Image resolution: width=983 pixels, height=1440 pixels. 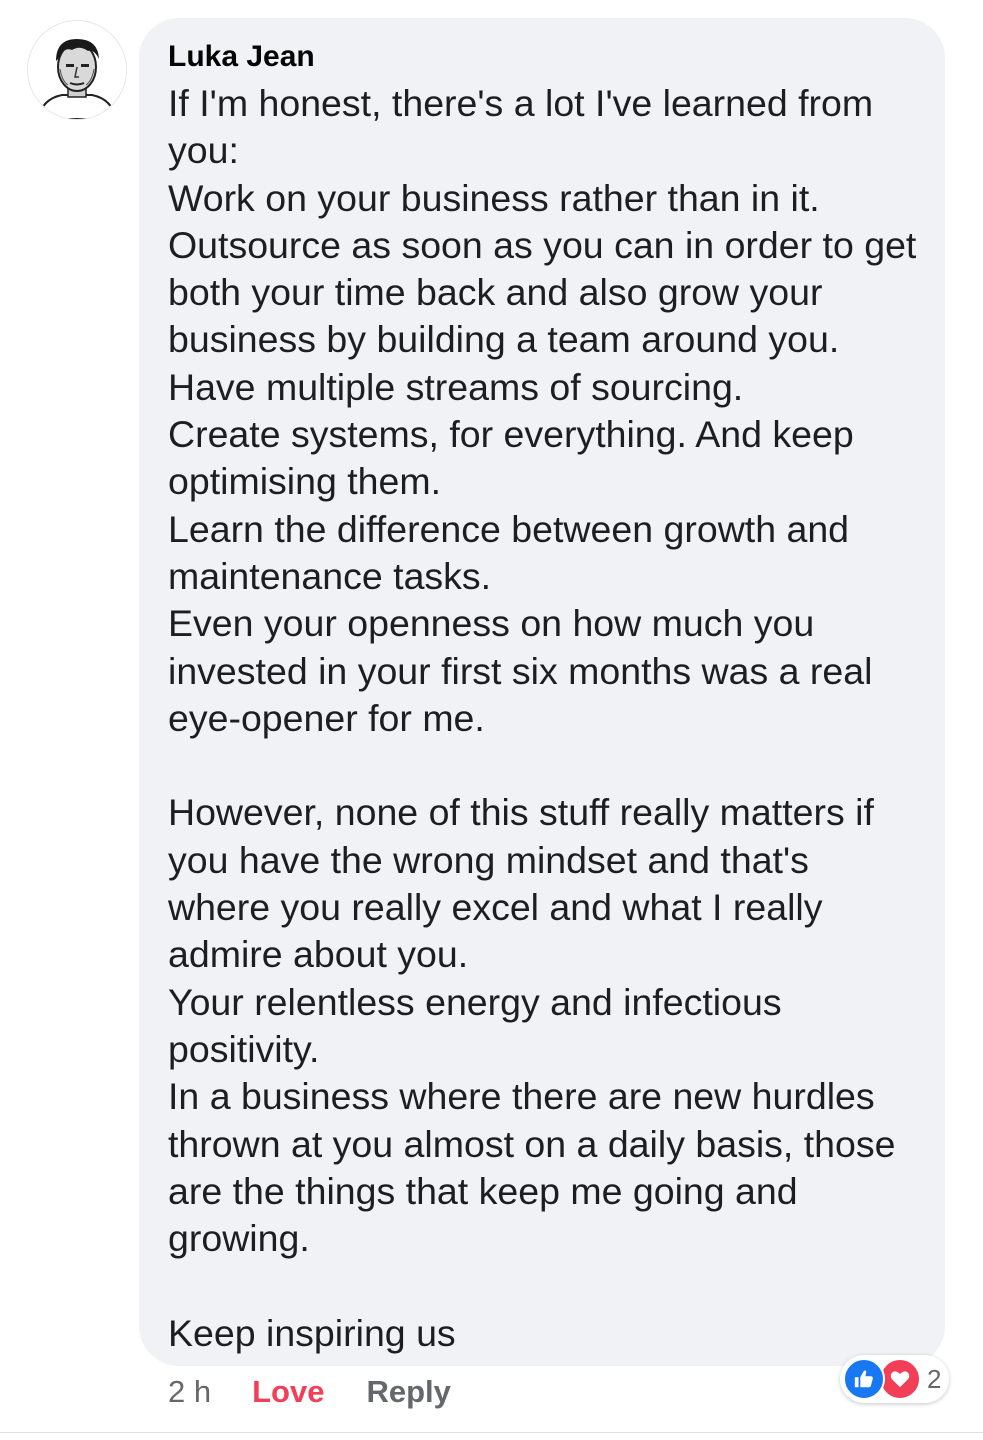 What do you see at coordinates (288, 1392) in the screenshot?
I see `love-button: Love` at bounding box center [288, 1392].